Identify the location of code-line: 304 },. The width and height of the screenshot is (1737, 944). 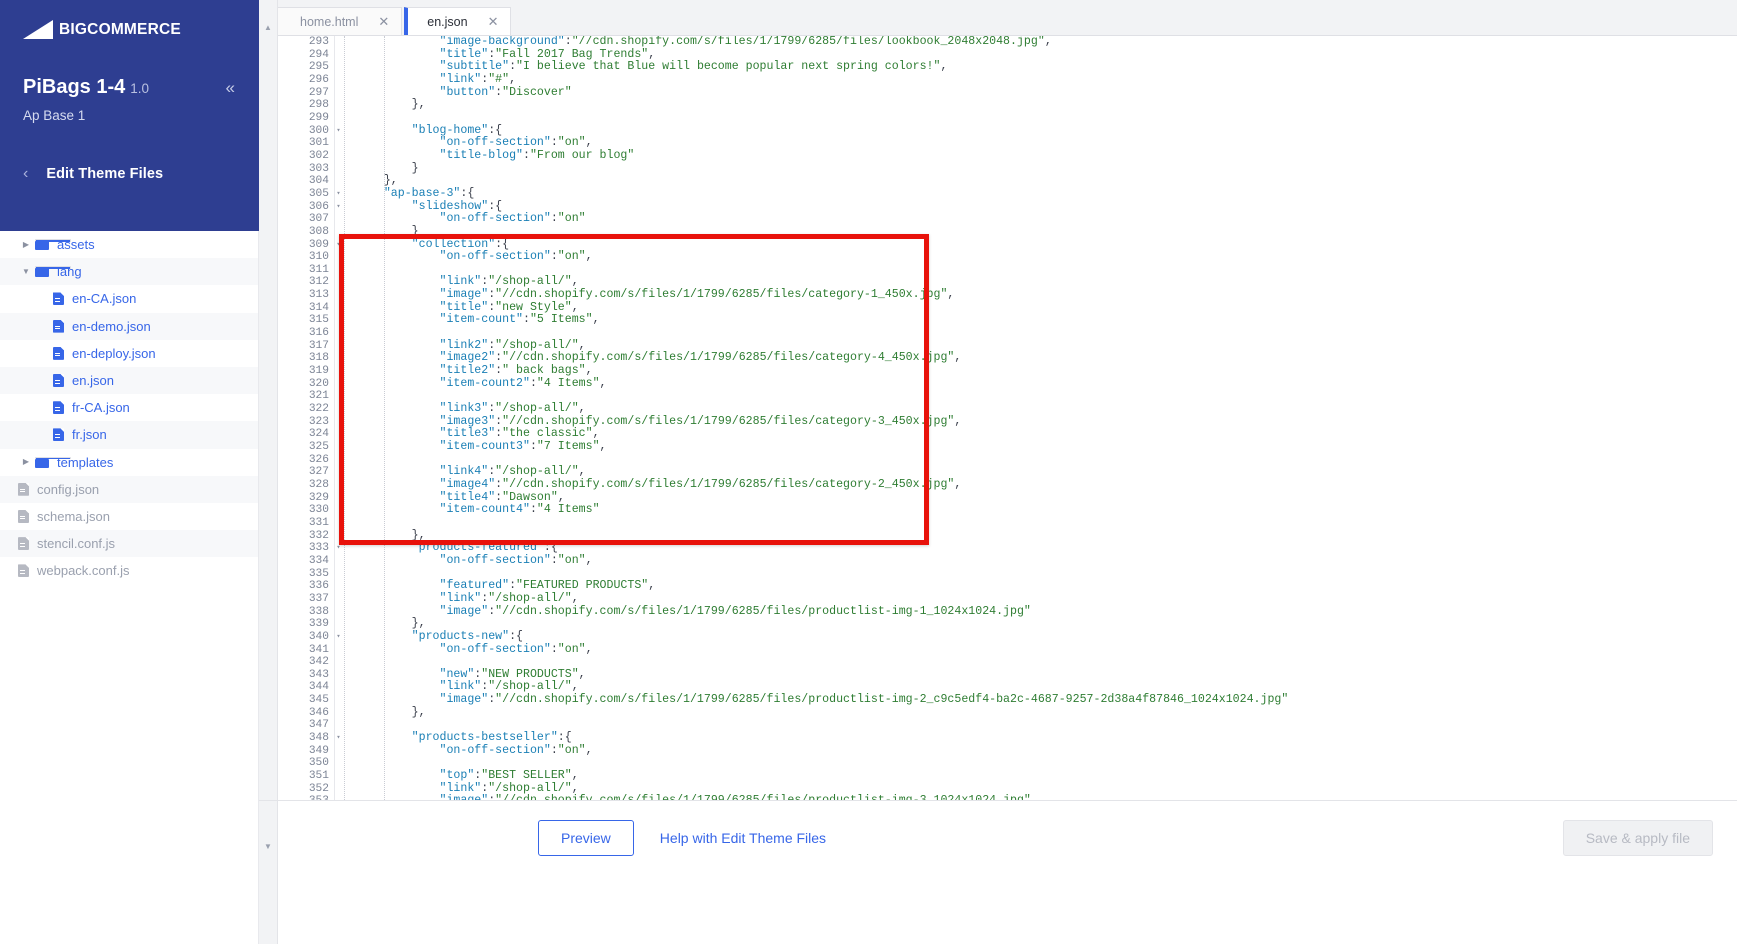
(1007, 181).